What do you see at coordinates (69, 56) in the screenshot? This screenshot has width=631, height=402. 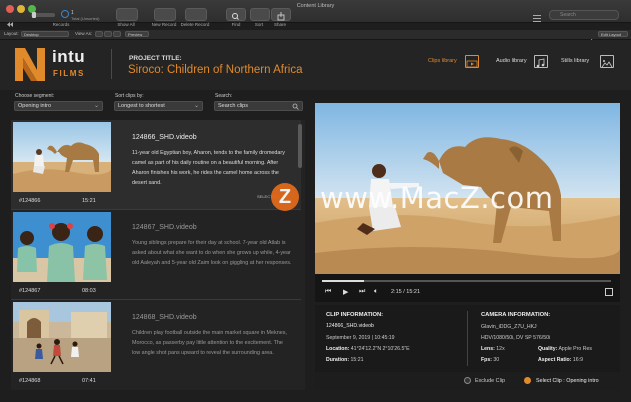 I see `logo-wordmark: intu` at bounding box center [69, 56].